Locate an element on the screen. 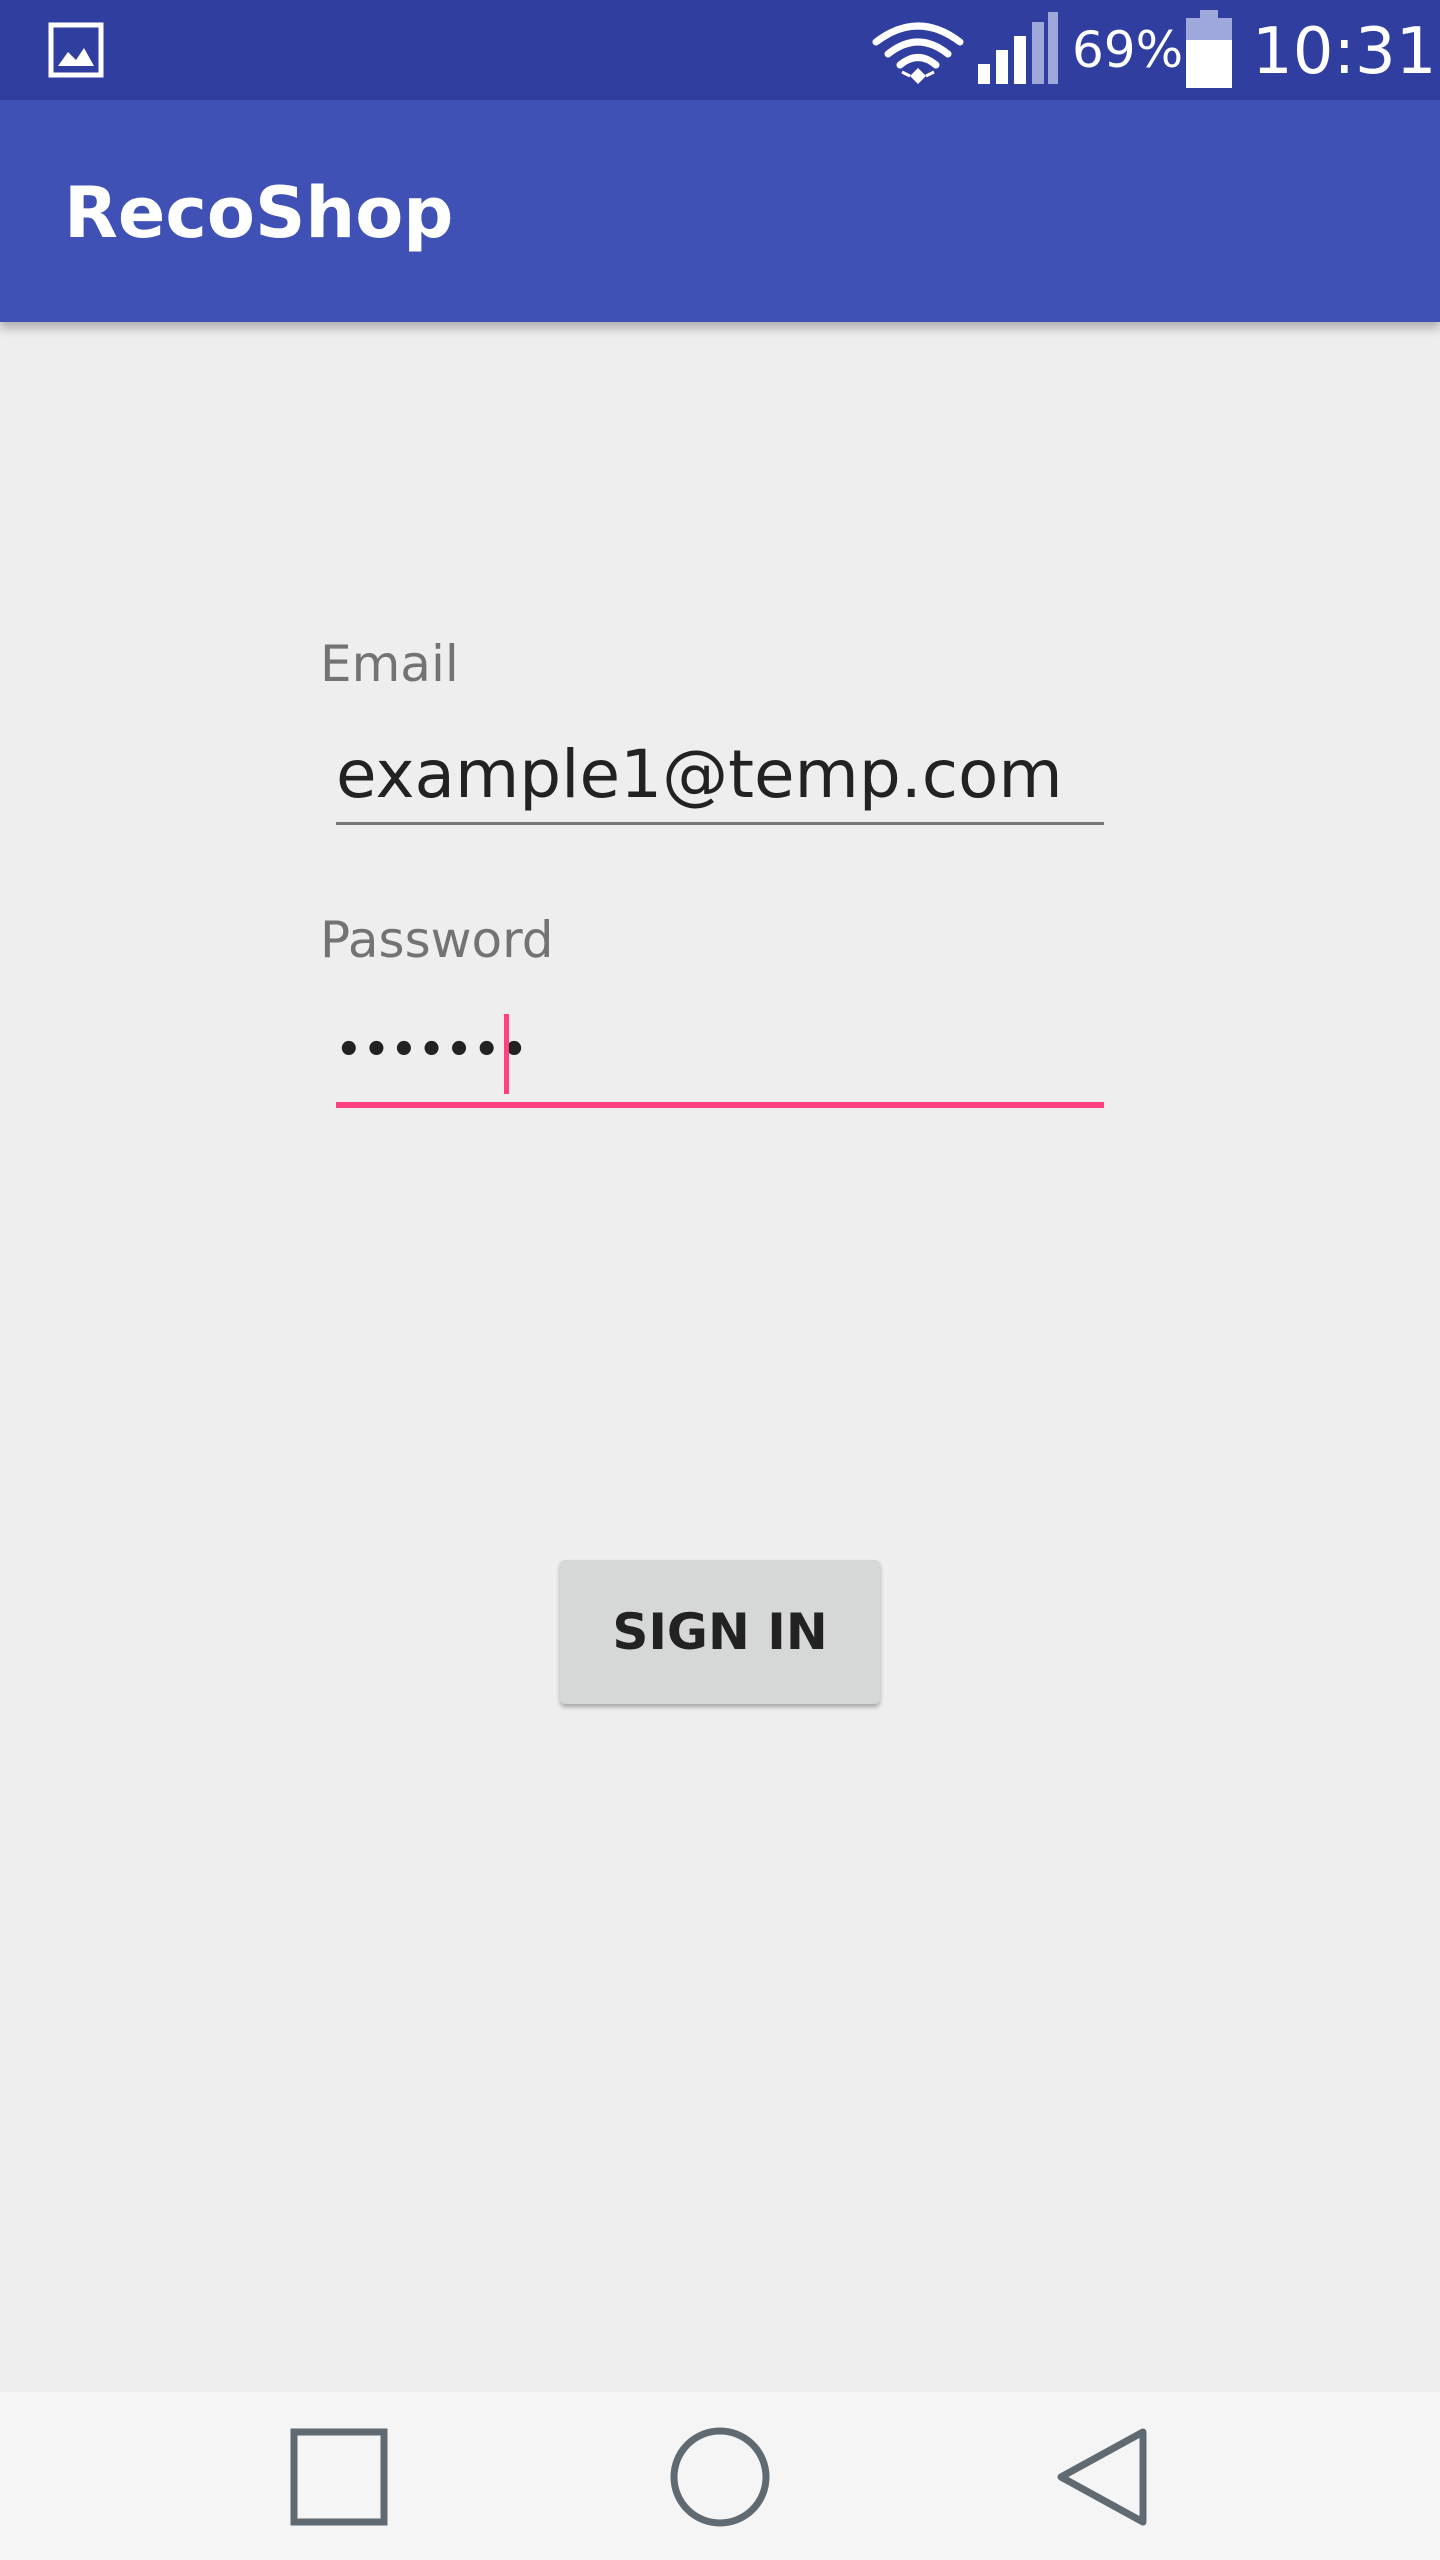  wifi-icon is located at coordinates (918, 53).